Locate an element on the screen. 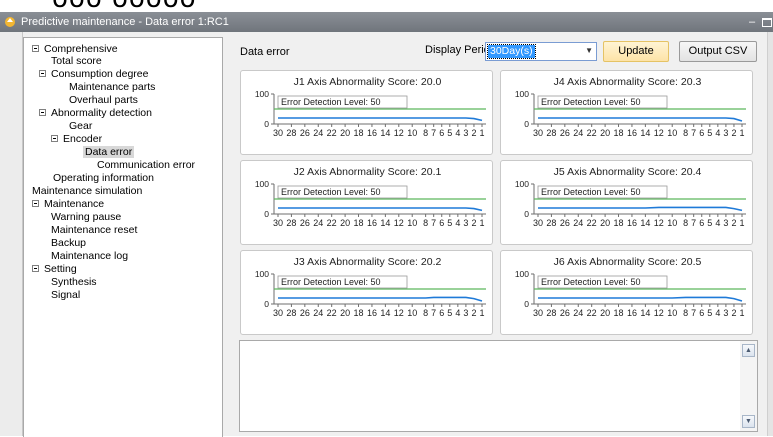  scroll-up-icon: ▲ is located at coordinates (748, 350).